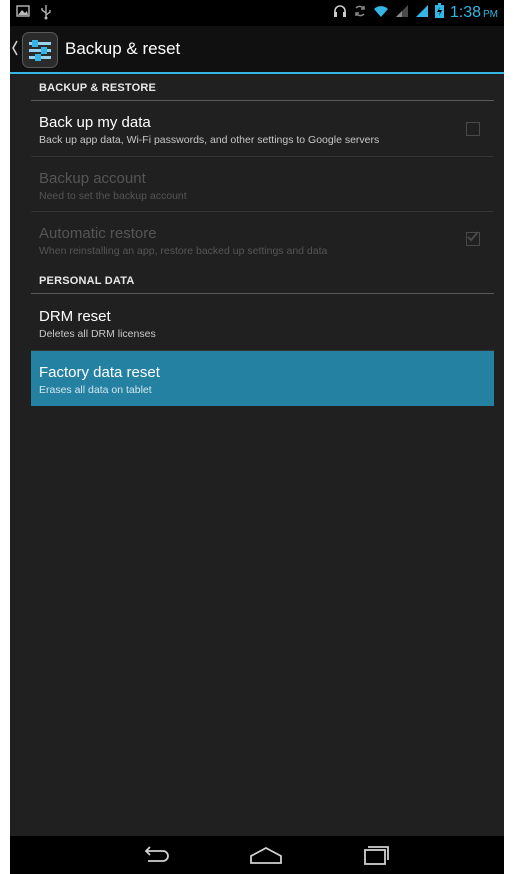 This screenshot has height=874, width=514. I want to click on setting-title: Factory data reset, so click(99, 372).